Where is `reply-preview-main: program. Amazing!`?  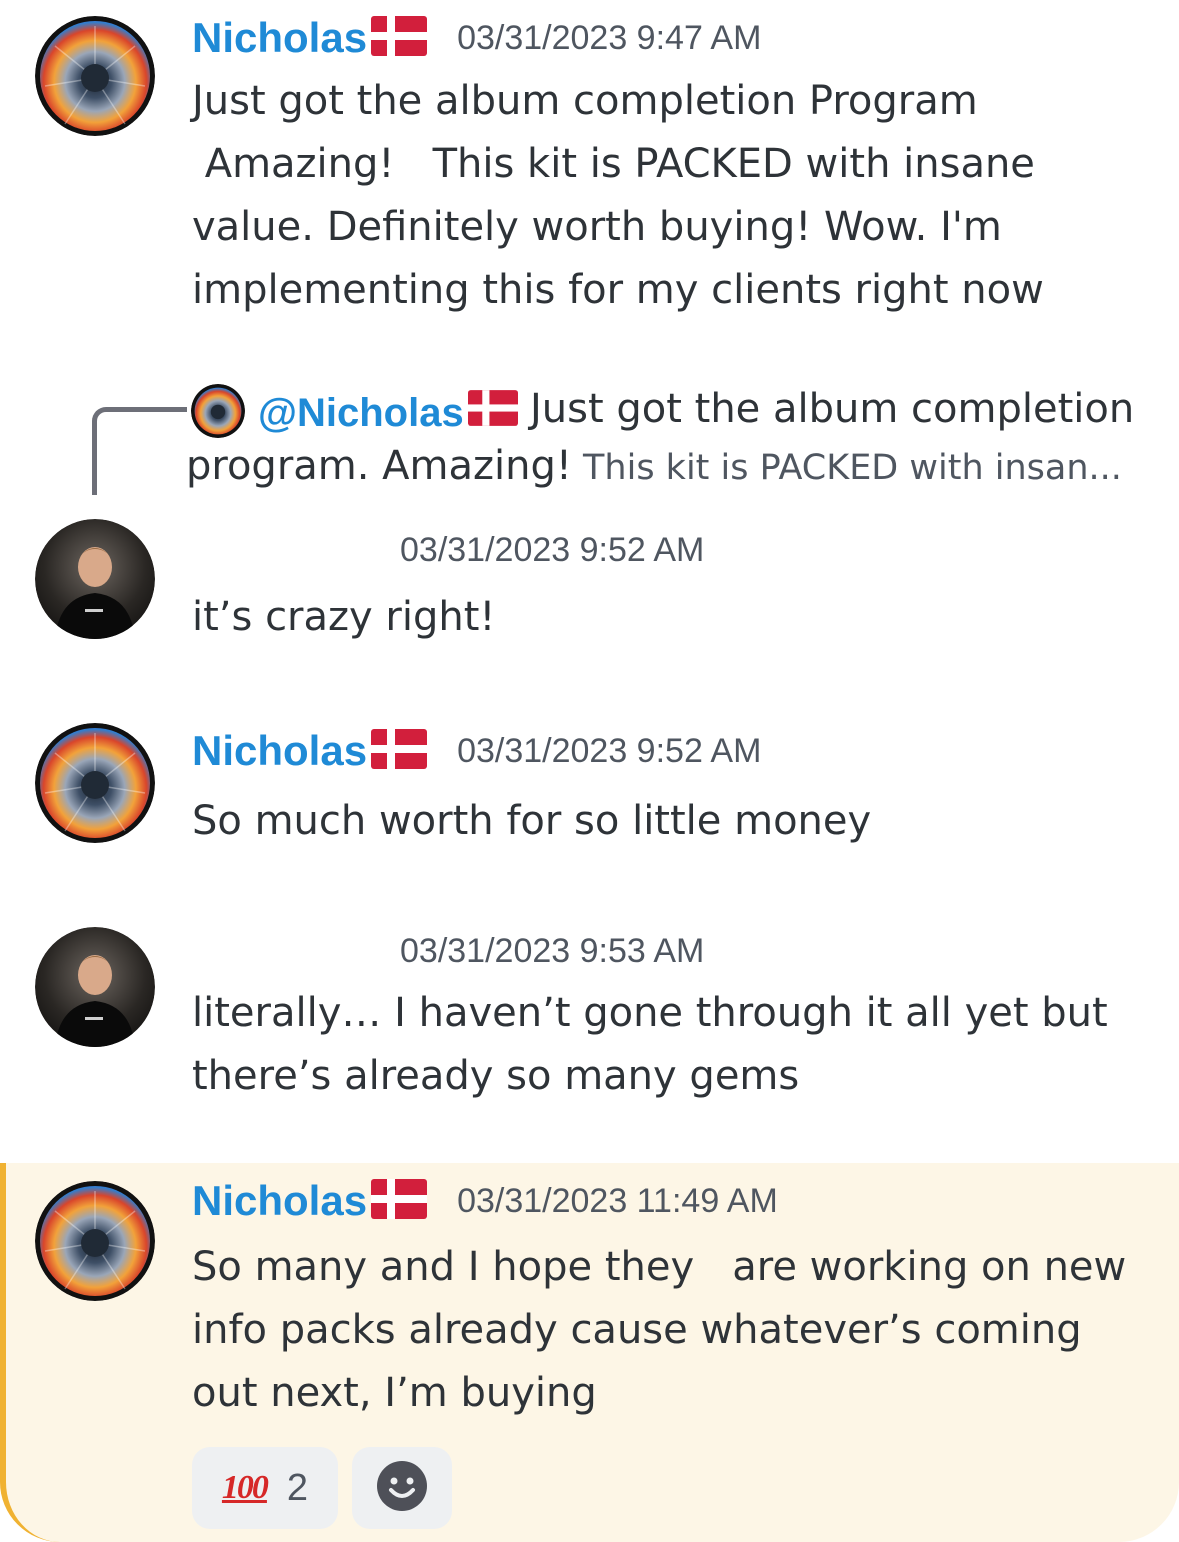 reply-preview-main: program. Amazing! is located at coordinates (379, 466).